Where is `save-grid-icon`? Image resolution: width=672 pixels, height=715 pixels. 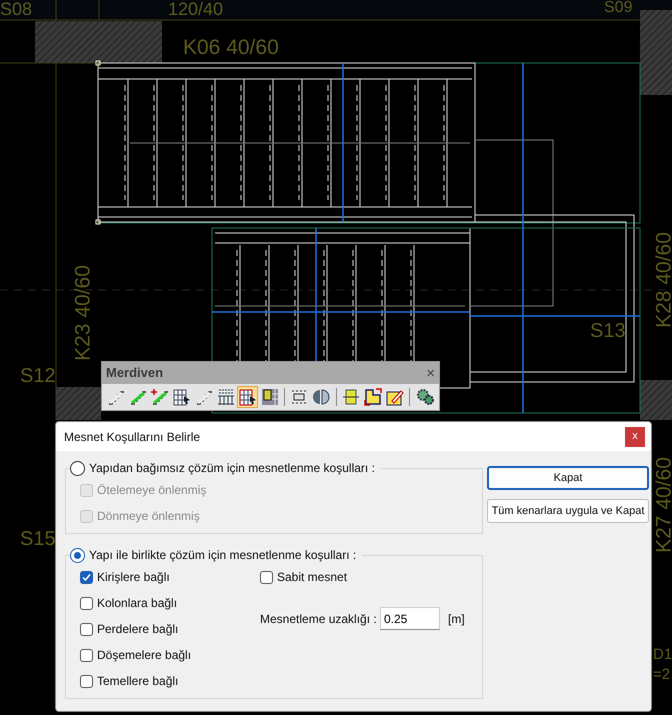
save-grid-icon is located at coordinates (269, 397).